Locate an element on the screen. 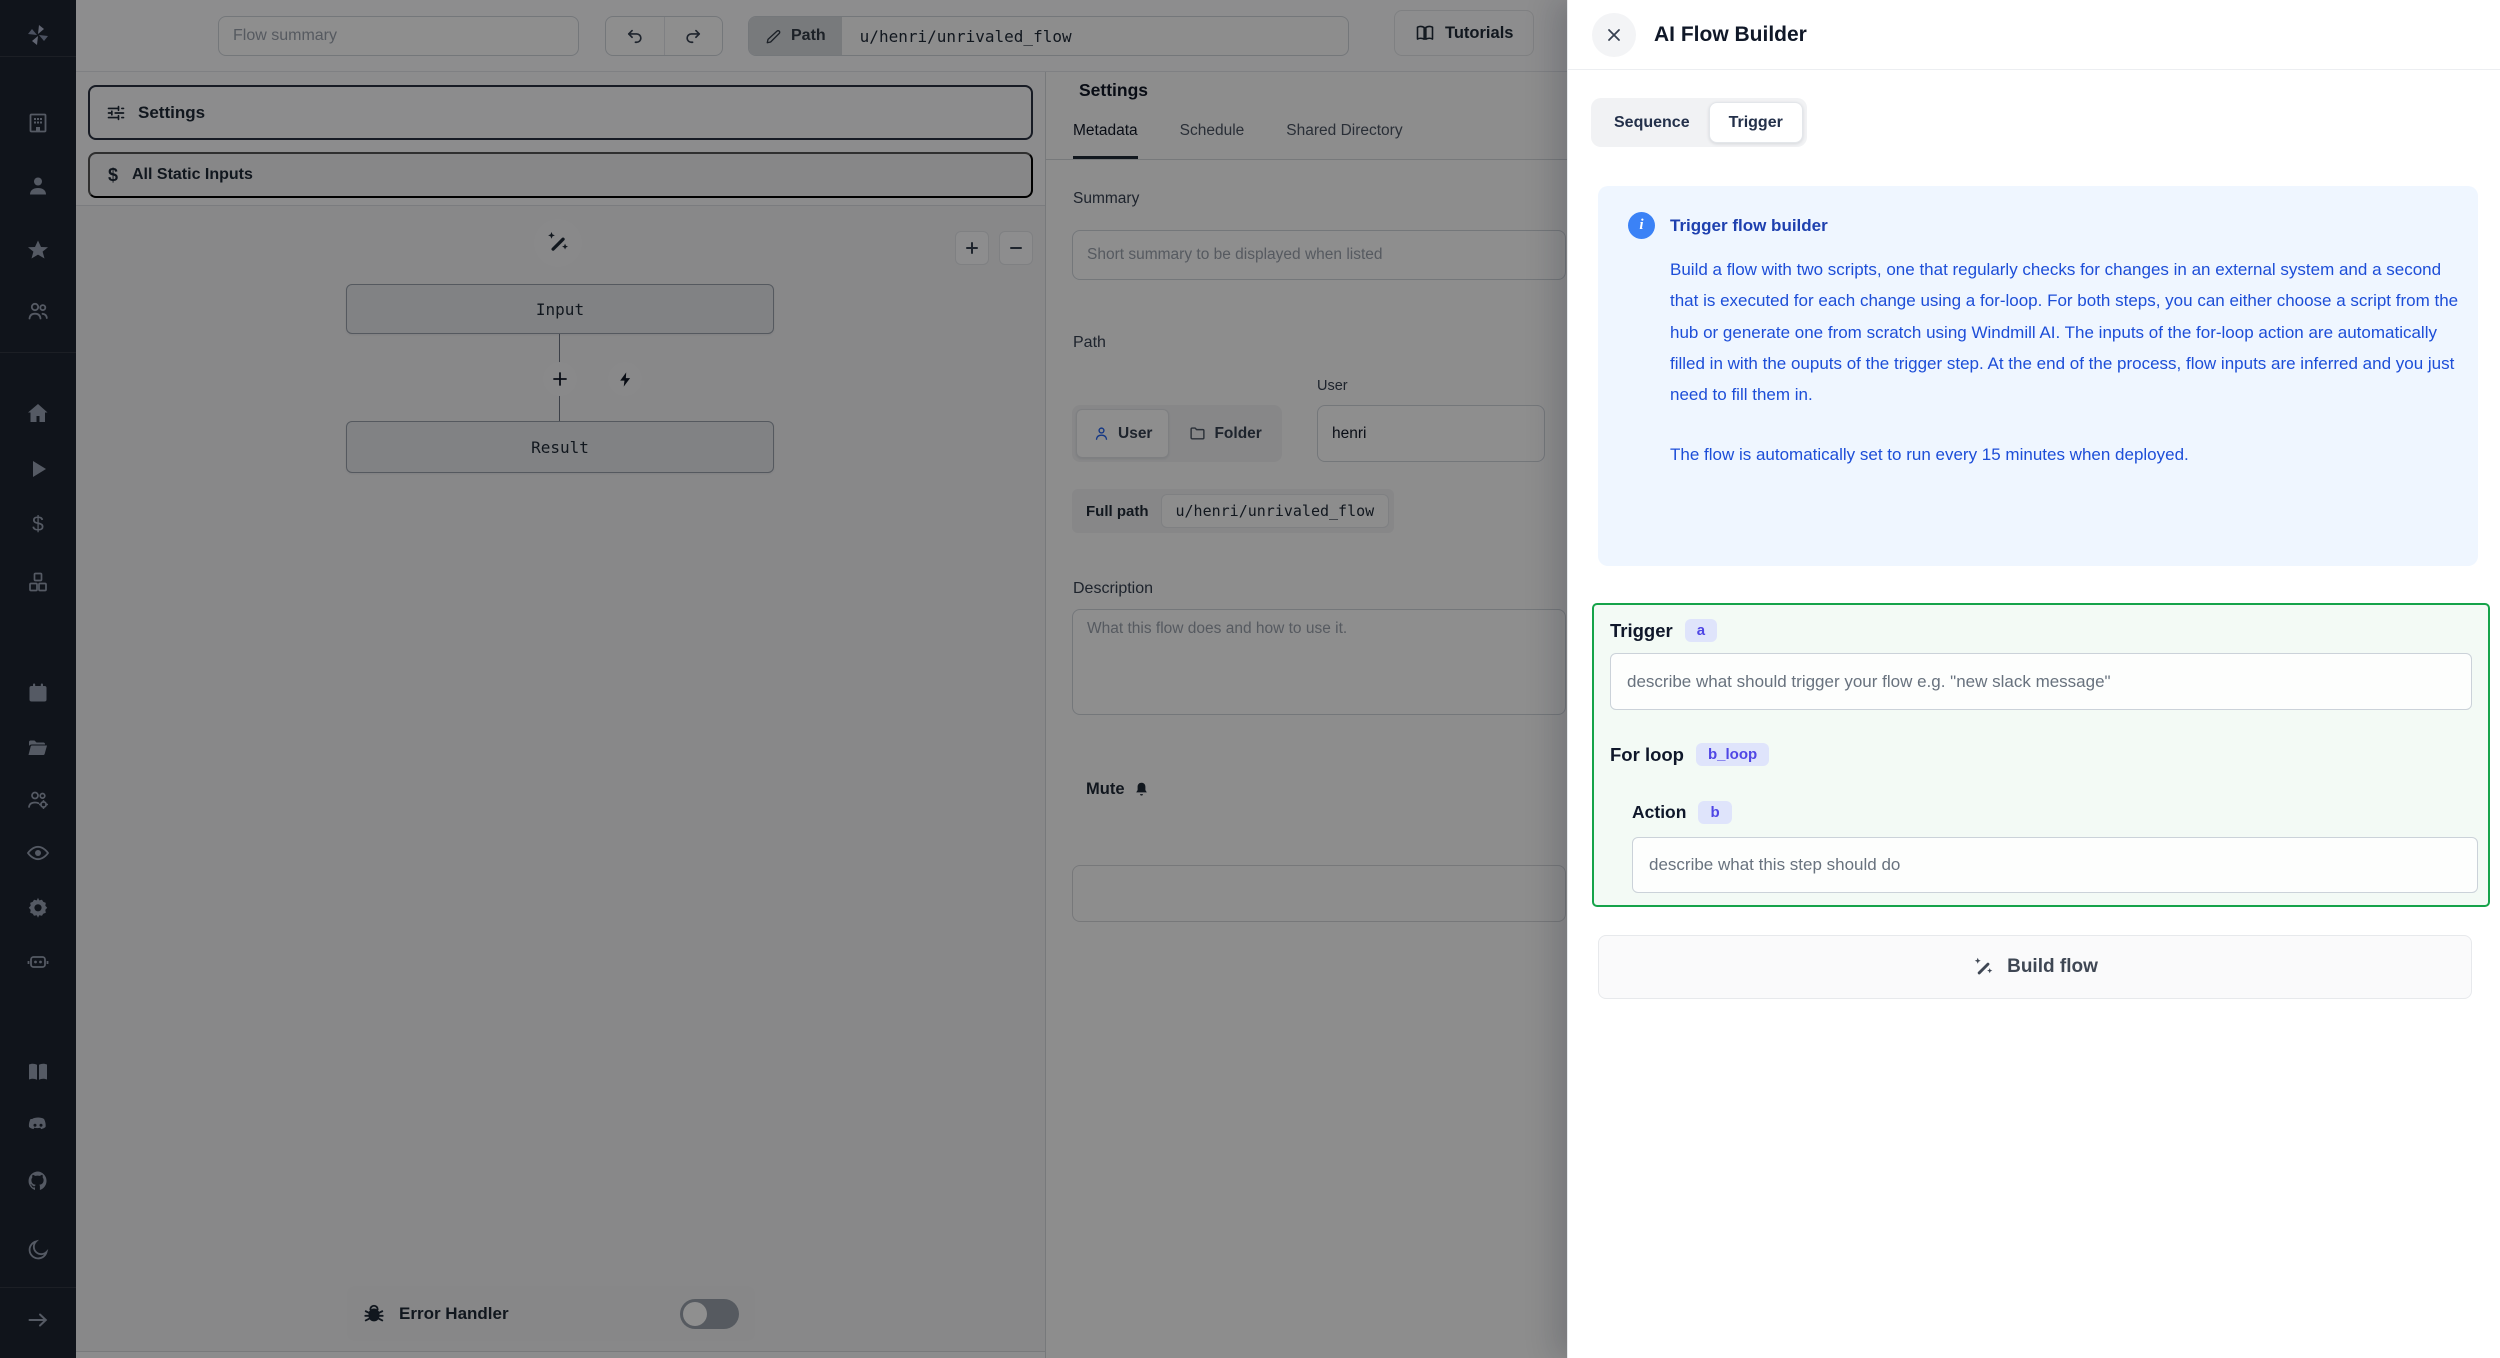 This screenshot has height=1358, width=2500. trigger-builder-box: Trigger a For loop b_loop Action b is located at coordinates (2041, 755).